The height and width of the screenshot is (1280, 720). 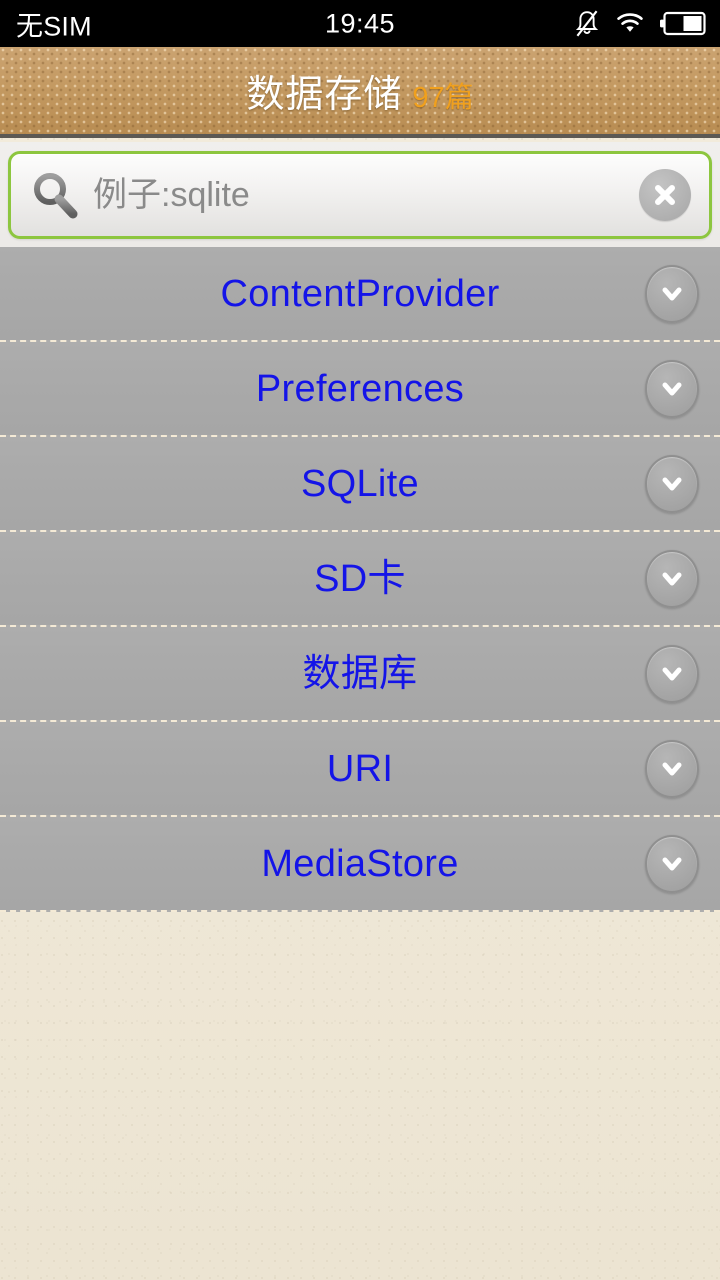 I want to click on list-item: ContentProvider, so click(x=360, y=294).